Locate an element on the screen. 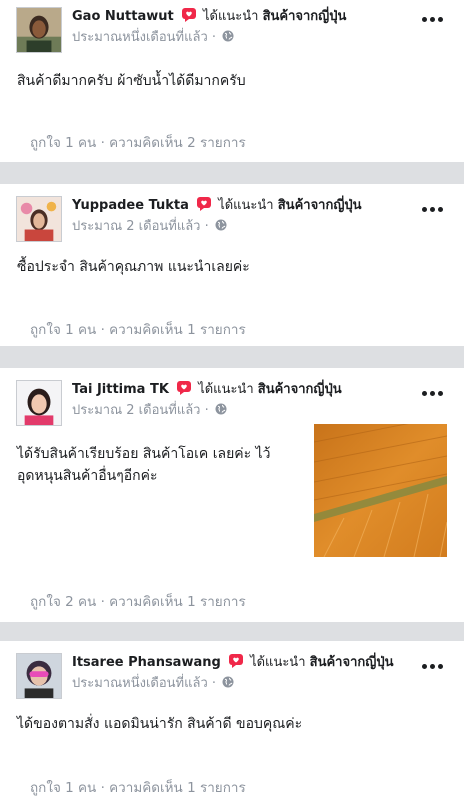 Image resolution: width=464 pixels, height=800 pixels. author-name: Gao Nuttawut is located at coordinates (123, 16).